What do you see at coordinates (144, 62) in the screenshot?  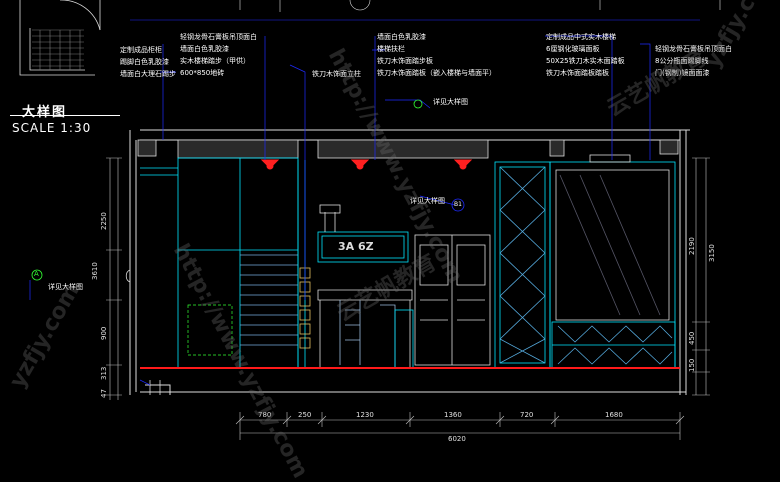 I see `note: 踢脚白色乳胶漆` at bounding box center [144, 62].